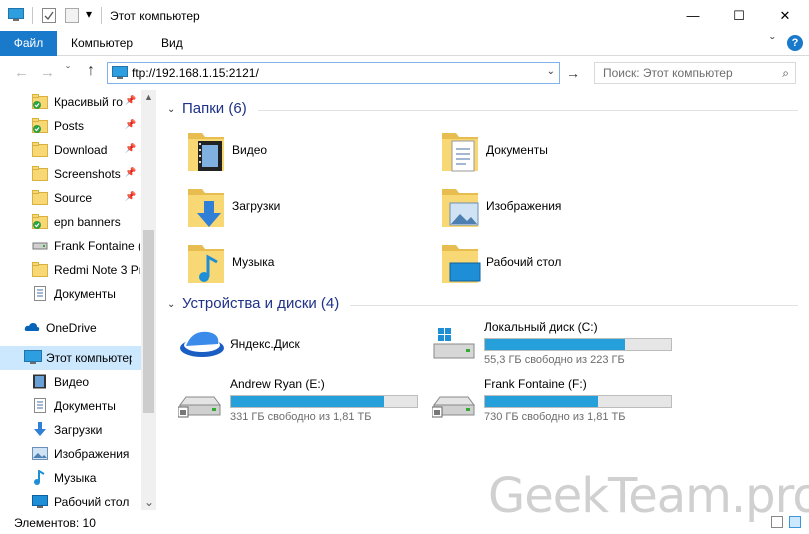 This screenshot has width=809, height=534. I want to click on up-button: ↑, so click(91, 71).